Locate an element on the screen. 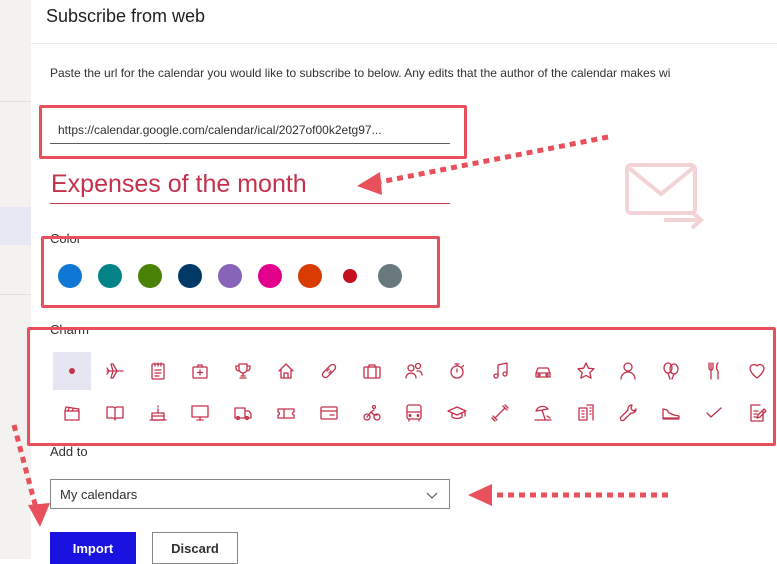 The image size is (777, 564). trophy-icon is located at coordinates (243, 371).